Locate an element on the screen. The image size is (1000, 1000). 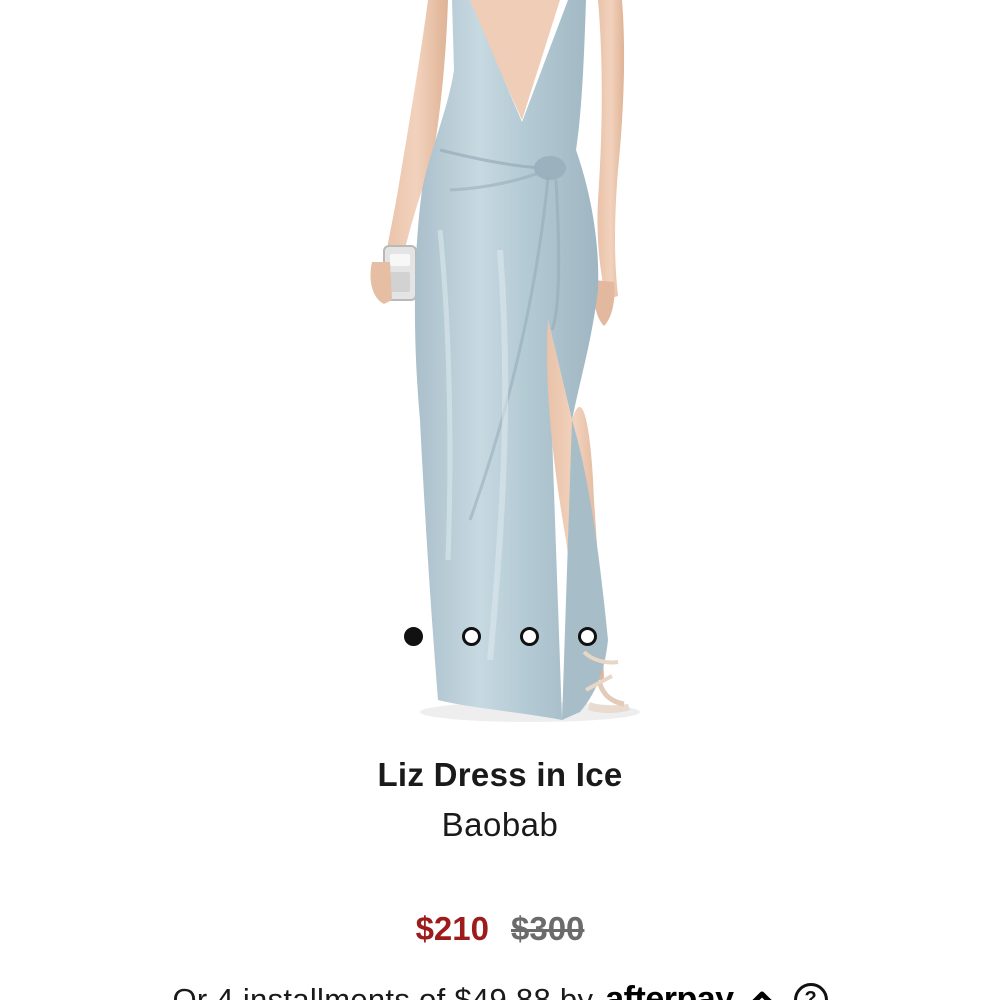
help-icon: ? is located at coordinates (810, 991).